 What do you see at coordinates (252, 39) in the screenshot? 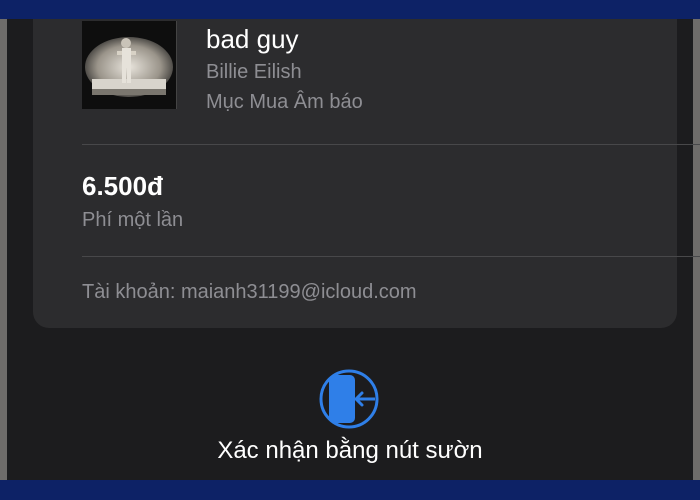
I see `song-title: bad guy` at bounding box center [252, 39].